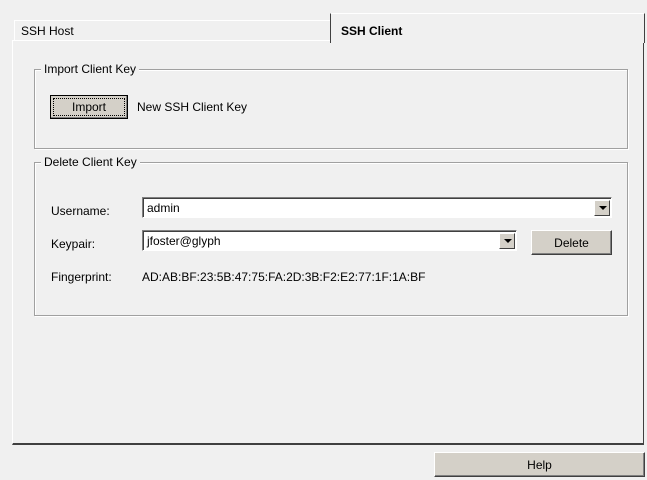  I want to click on tab-ssh-host: SSH Host, so click(173, 30).